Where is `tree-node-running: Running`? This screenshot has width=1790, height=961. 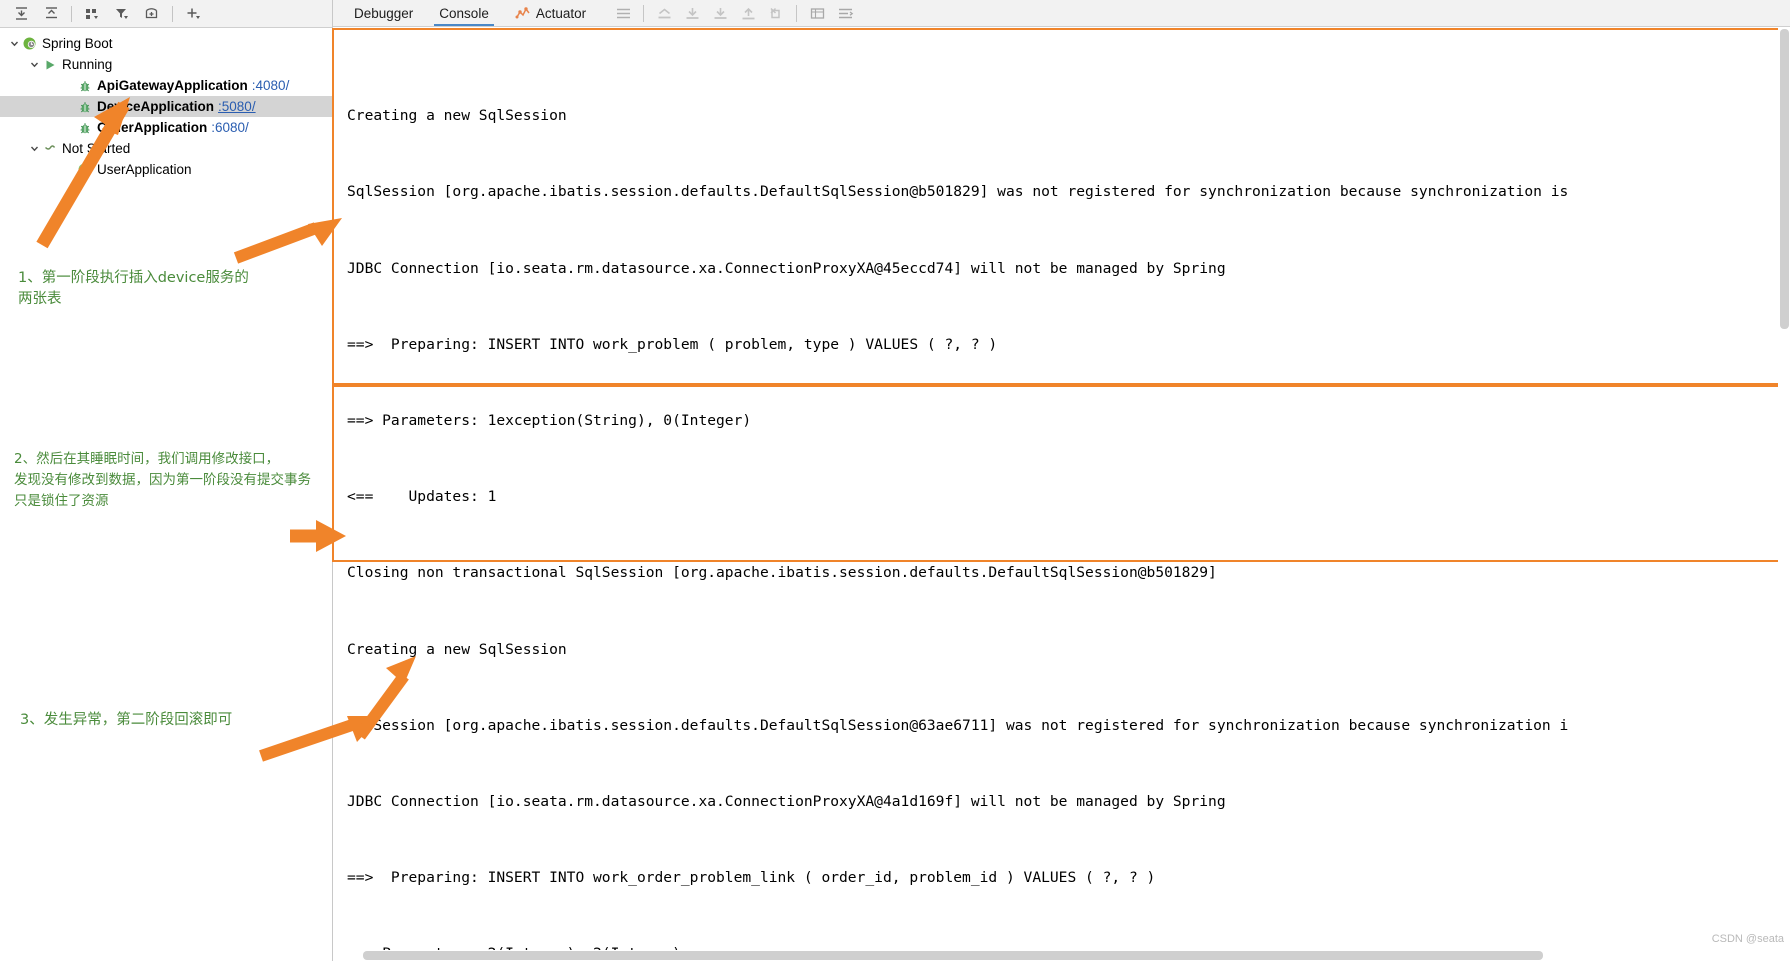
tree-node-running: Running is located at coordinates (166, 64).